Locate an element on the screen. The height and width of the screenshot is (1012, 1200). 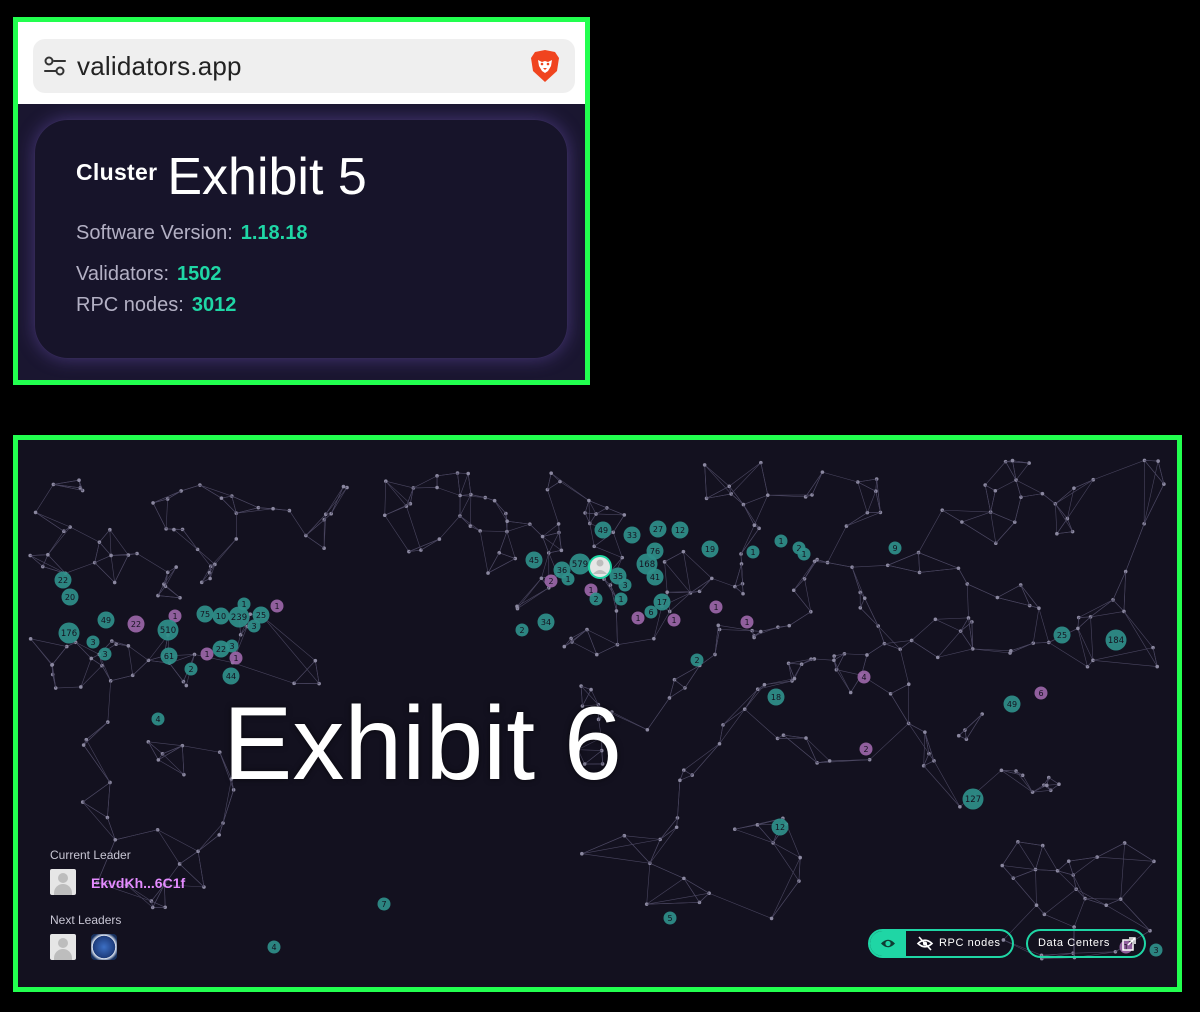
node-marker: 41 is located at coordinates (655, 577).